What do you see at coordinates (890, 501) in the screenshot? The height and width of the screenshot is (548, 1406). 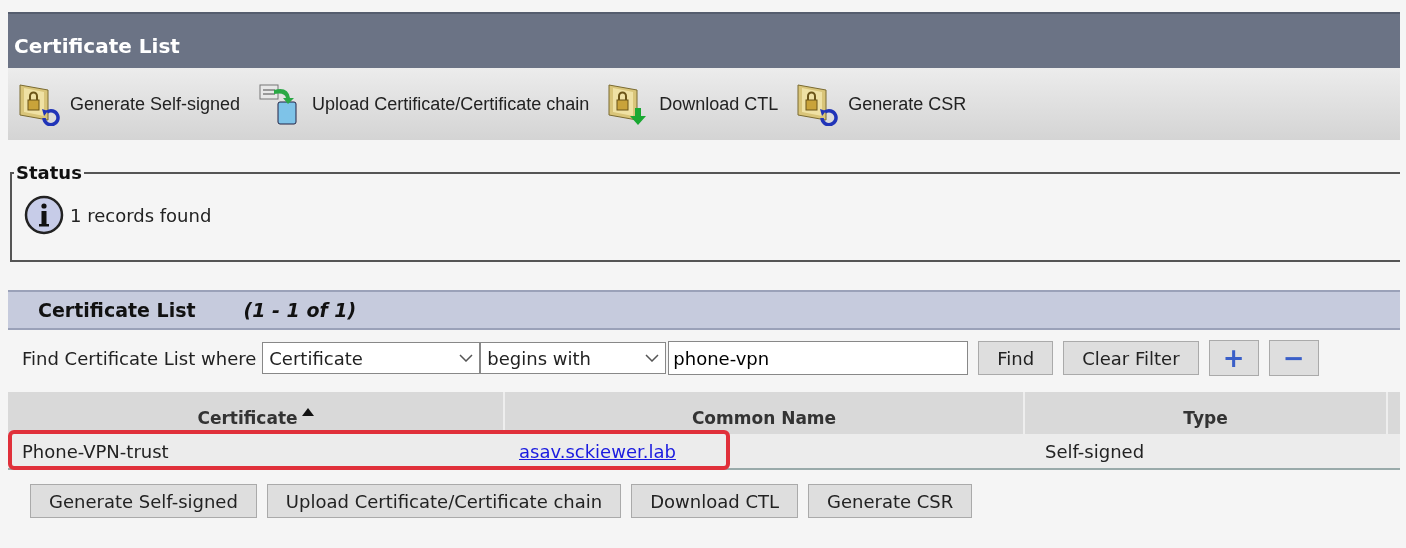 I see `action-button: Generate CSR` at bounding box center [890, 501].